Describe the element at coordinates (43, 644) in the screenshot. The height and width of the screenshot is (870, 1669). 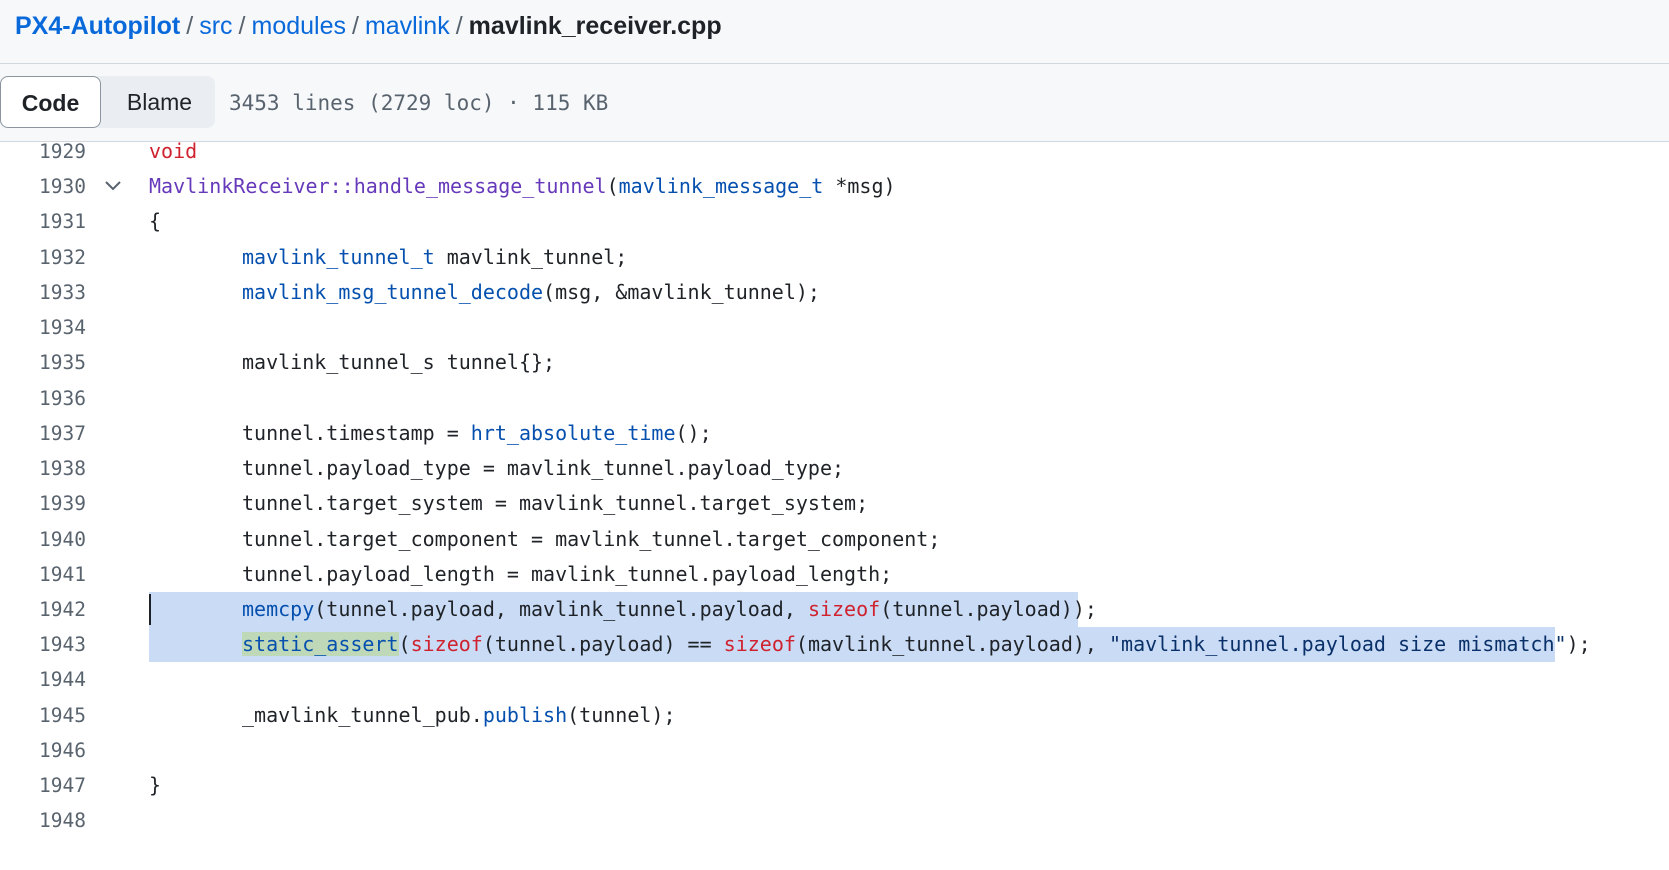
I see `line-number: 1943` at that location.